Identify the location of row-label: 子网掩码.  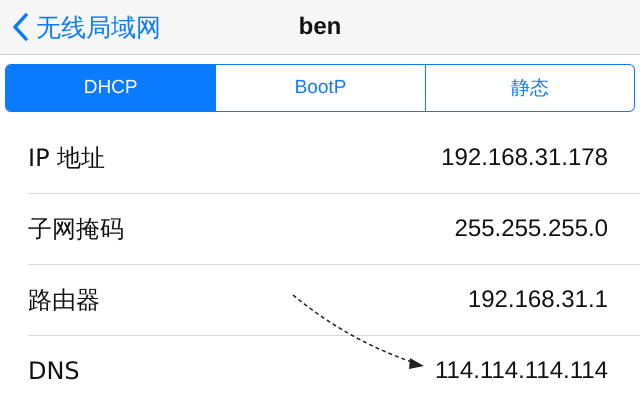
(76, 229).